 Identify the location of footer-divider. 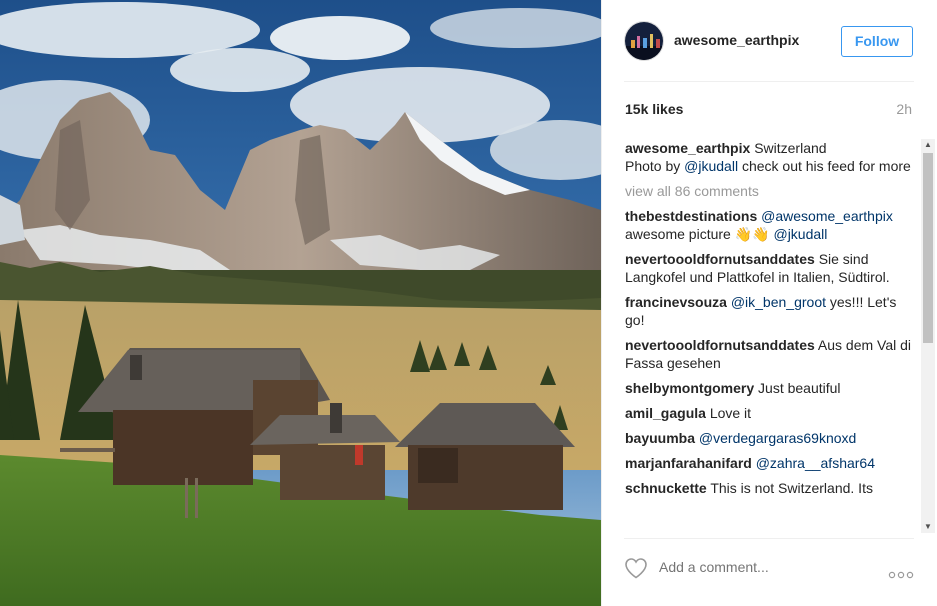
(769, 538).